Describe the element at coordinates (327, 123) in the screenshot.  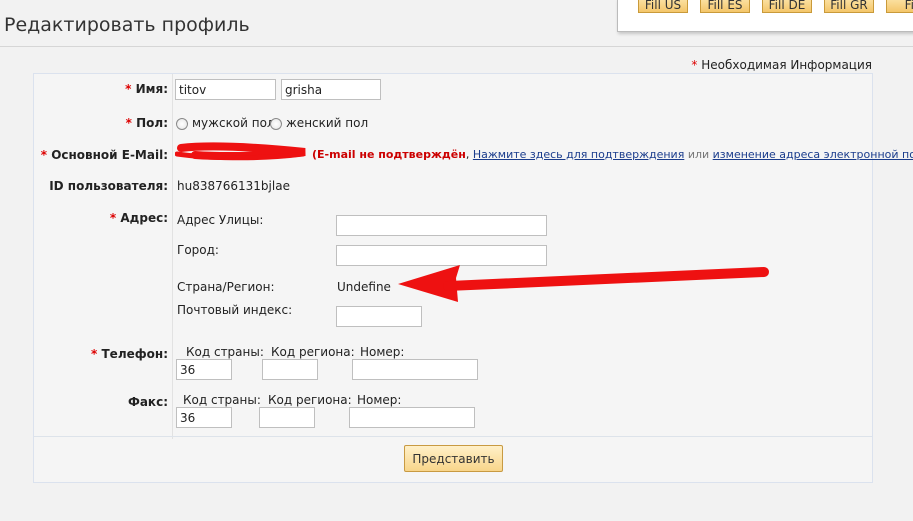
I see `female-radio-label: женский пол` at that location.